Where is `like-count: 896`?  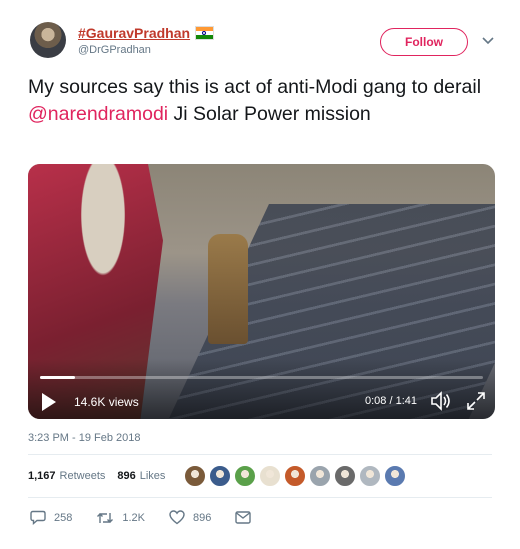
like-count: 896 is located at coordinates (202, 517).